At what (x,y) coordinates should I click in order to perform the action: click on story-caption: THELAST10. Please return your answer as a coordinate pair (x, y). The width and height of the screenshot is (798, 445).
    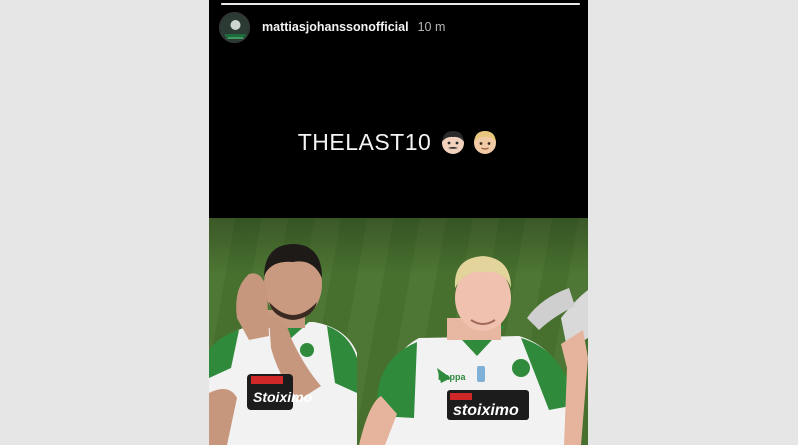
    Looking at the image, I should click on (398, 142).